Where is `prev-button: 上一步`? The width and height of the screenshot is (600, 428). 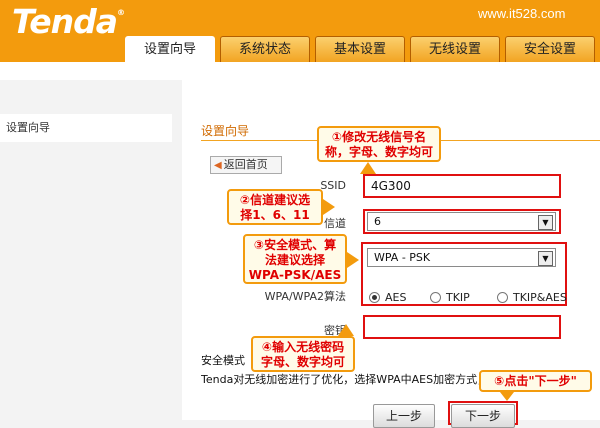 prev-button: 上一步 is located at coordinates (404, 416).